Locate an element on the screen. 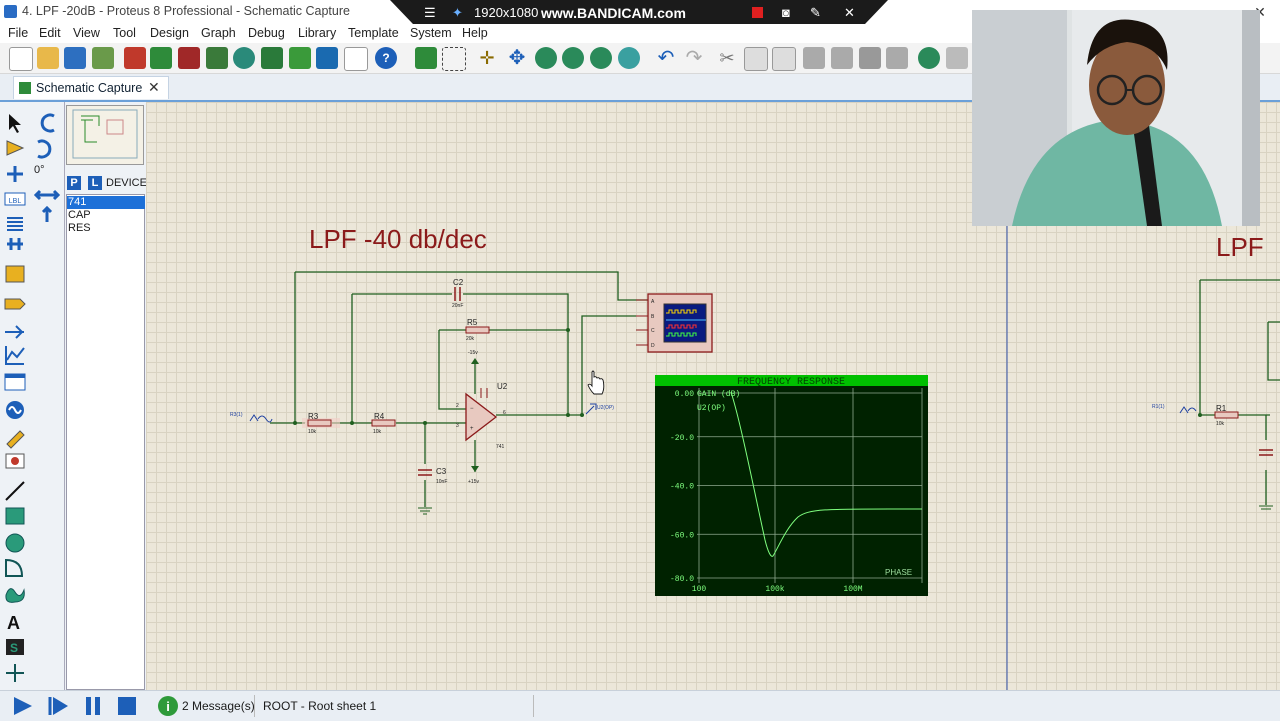  zoom-area-icon is located at coordinates (629, 58).